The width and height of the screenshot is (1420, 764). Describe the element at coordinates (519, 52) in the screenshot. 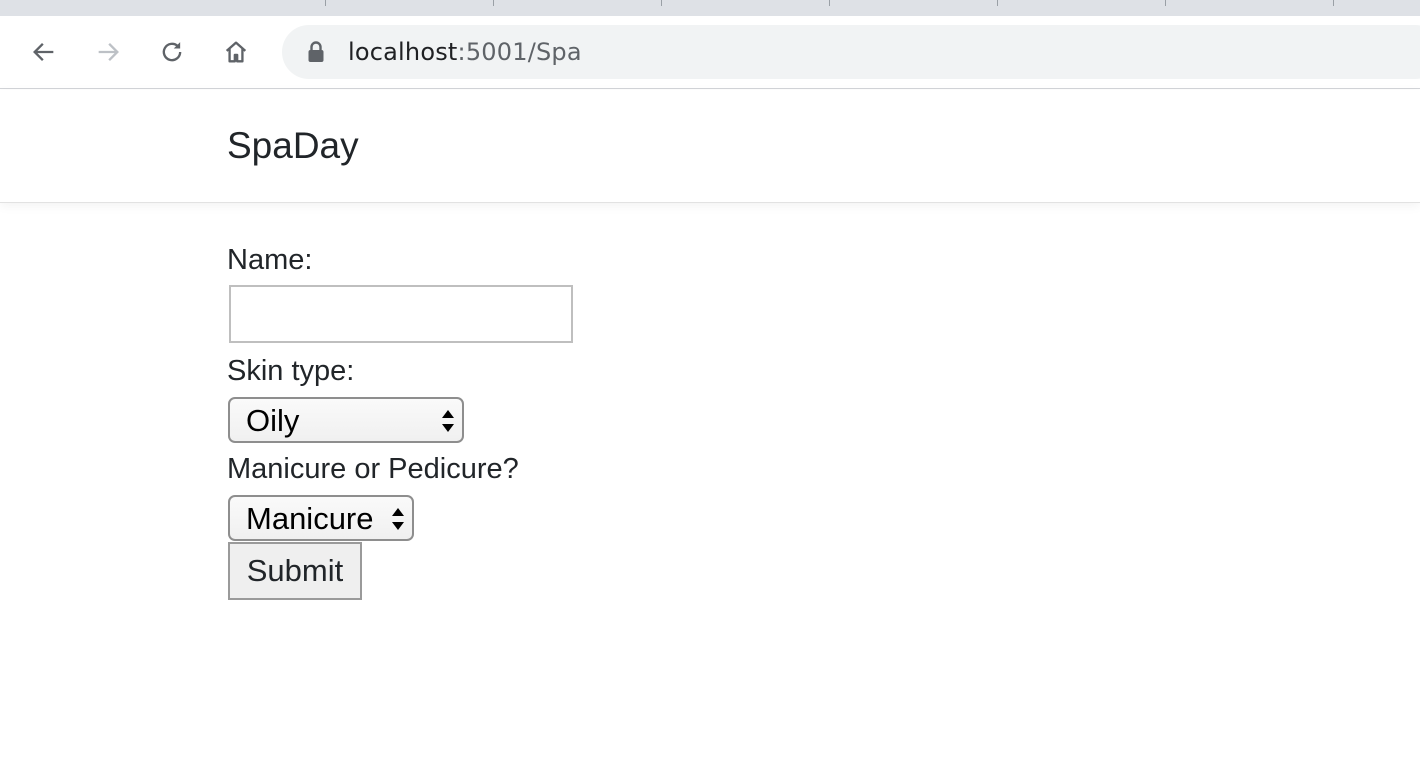

I see `url-path: :5001/Spa` at that location.